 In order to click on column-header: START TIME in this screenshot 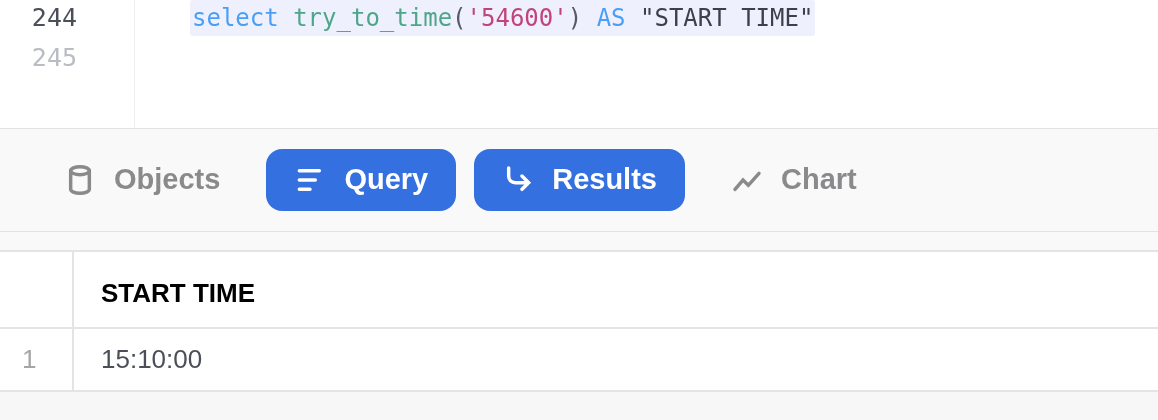, I will do `click(178, 293)`.